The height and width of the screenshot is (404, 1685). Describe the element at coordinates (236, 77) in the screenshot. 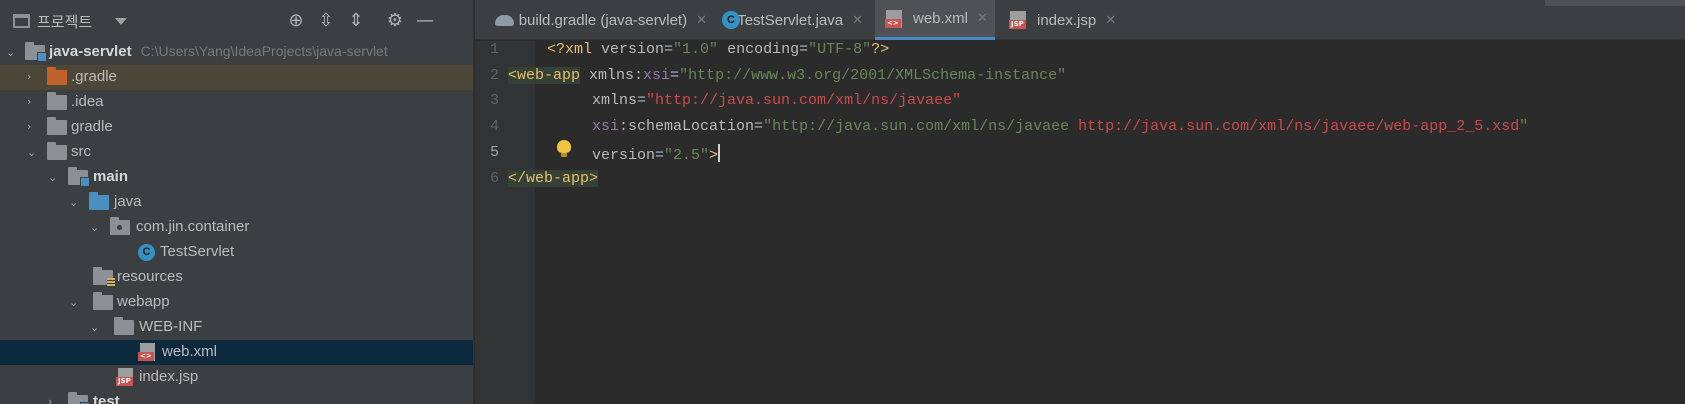

I see `tree-item-gradle-dir: › .gradle` at that location.